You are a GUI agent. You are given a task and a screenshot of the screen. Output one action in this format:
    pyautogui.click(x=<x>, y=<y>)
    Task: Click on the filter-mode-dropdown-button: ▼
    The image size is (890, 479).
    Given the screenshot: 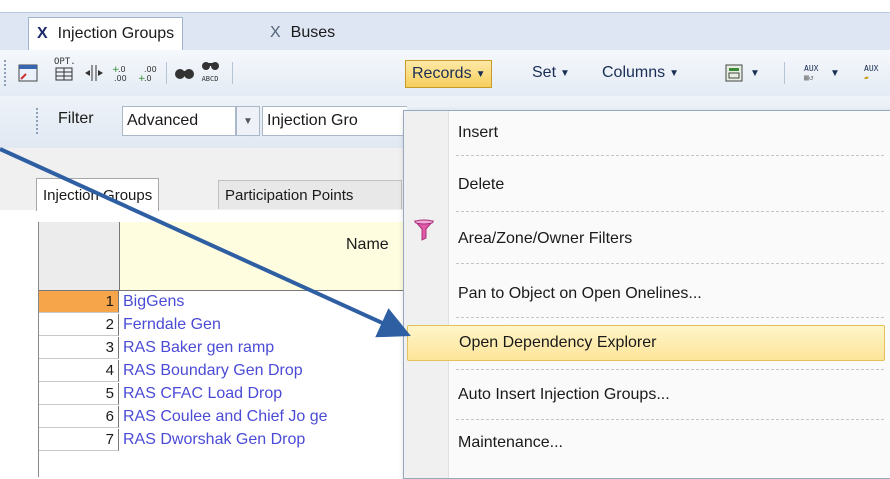 What is the action you would take?
    pyautogui.click(x=248, y=121)
    